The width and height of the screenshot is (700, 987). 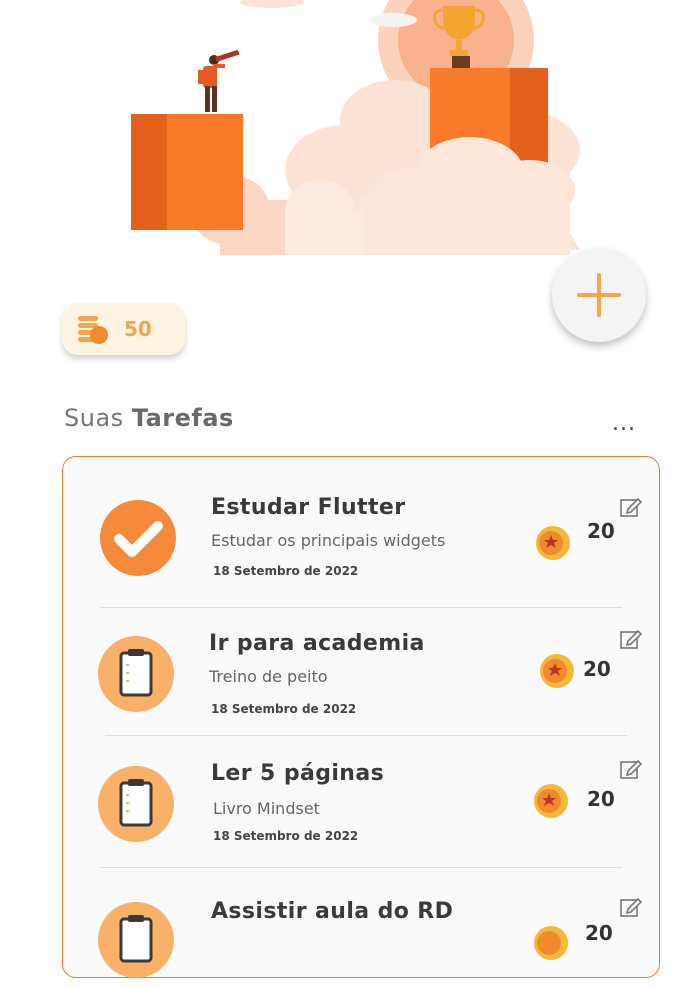 I want to click on task-description: Treino de peito, so click(x=268, y=676).